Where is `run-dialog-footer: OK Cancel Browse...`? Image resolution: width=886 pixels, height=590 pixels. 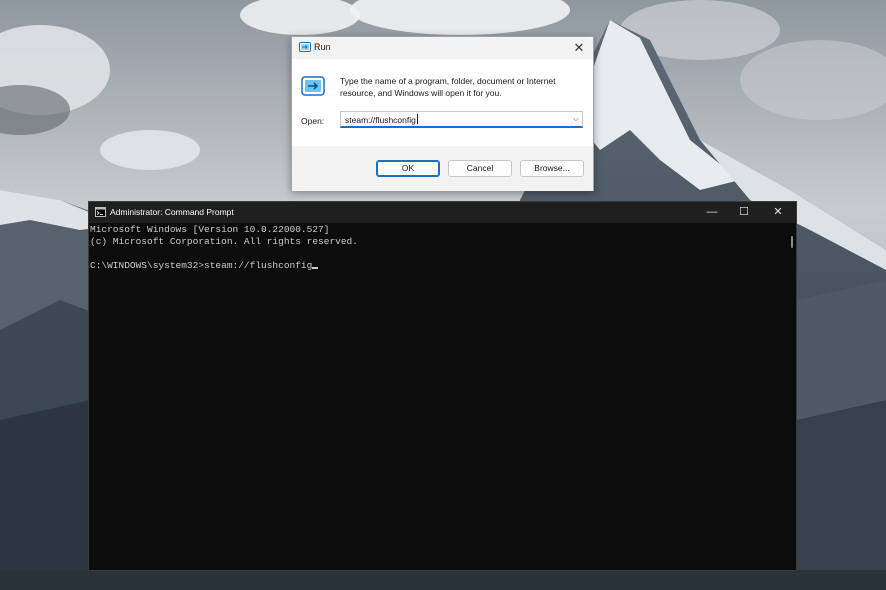 run-dialog-footer: OK Cancel Browse... is located at coordinates (442, 168).